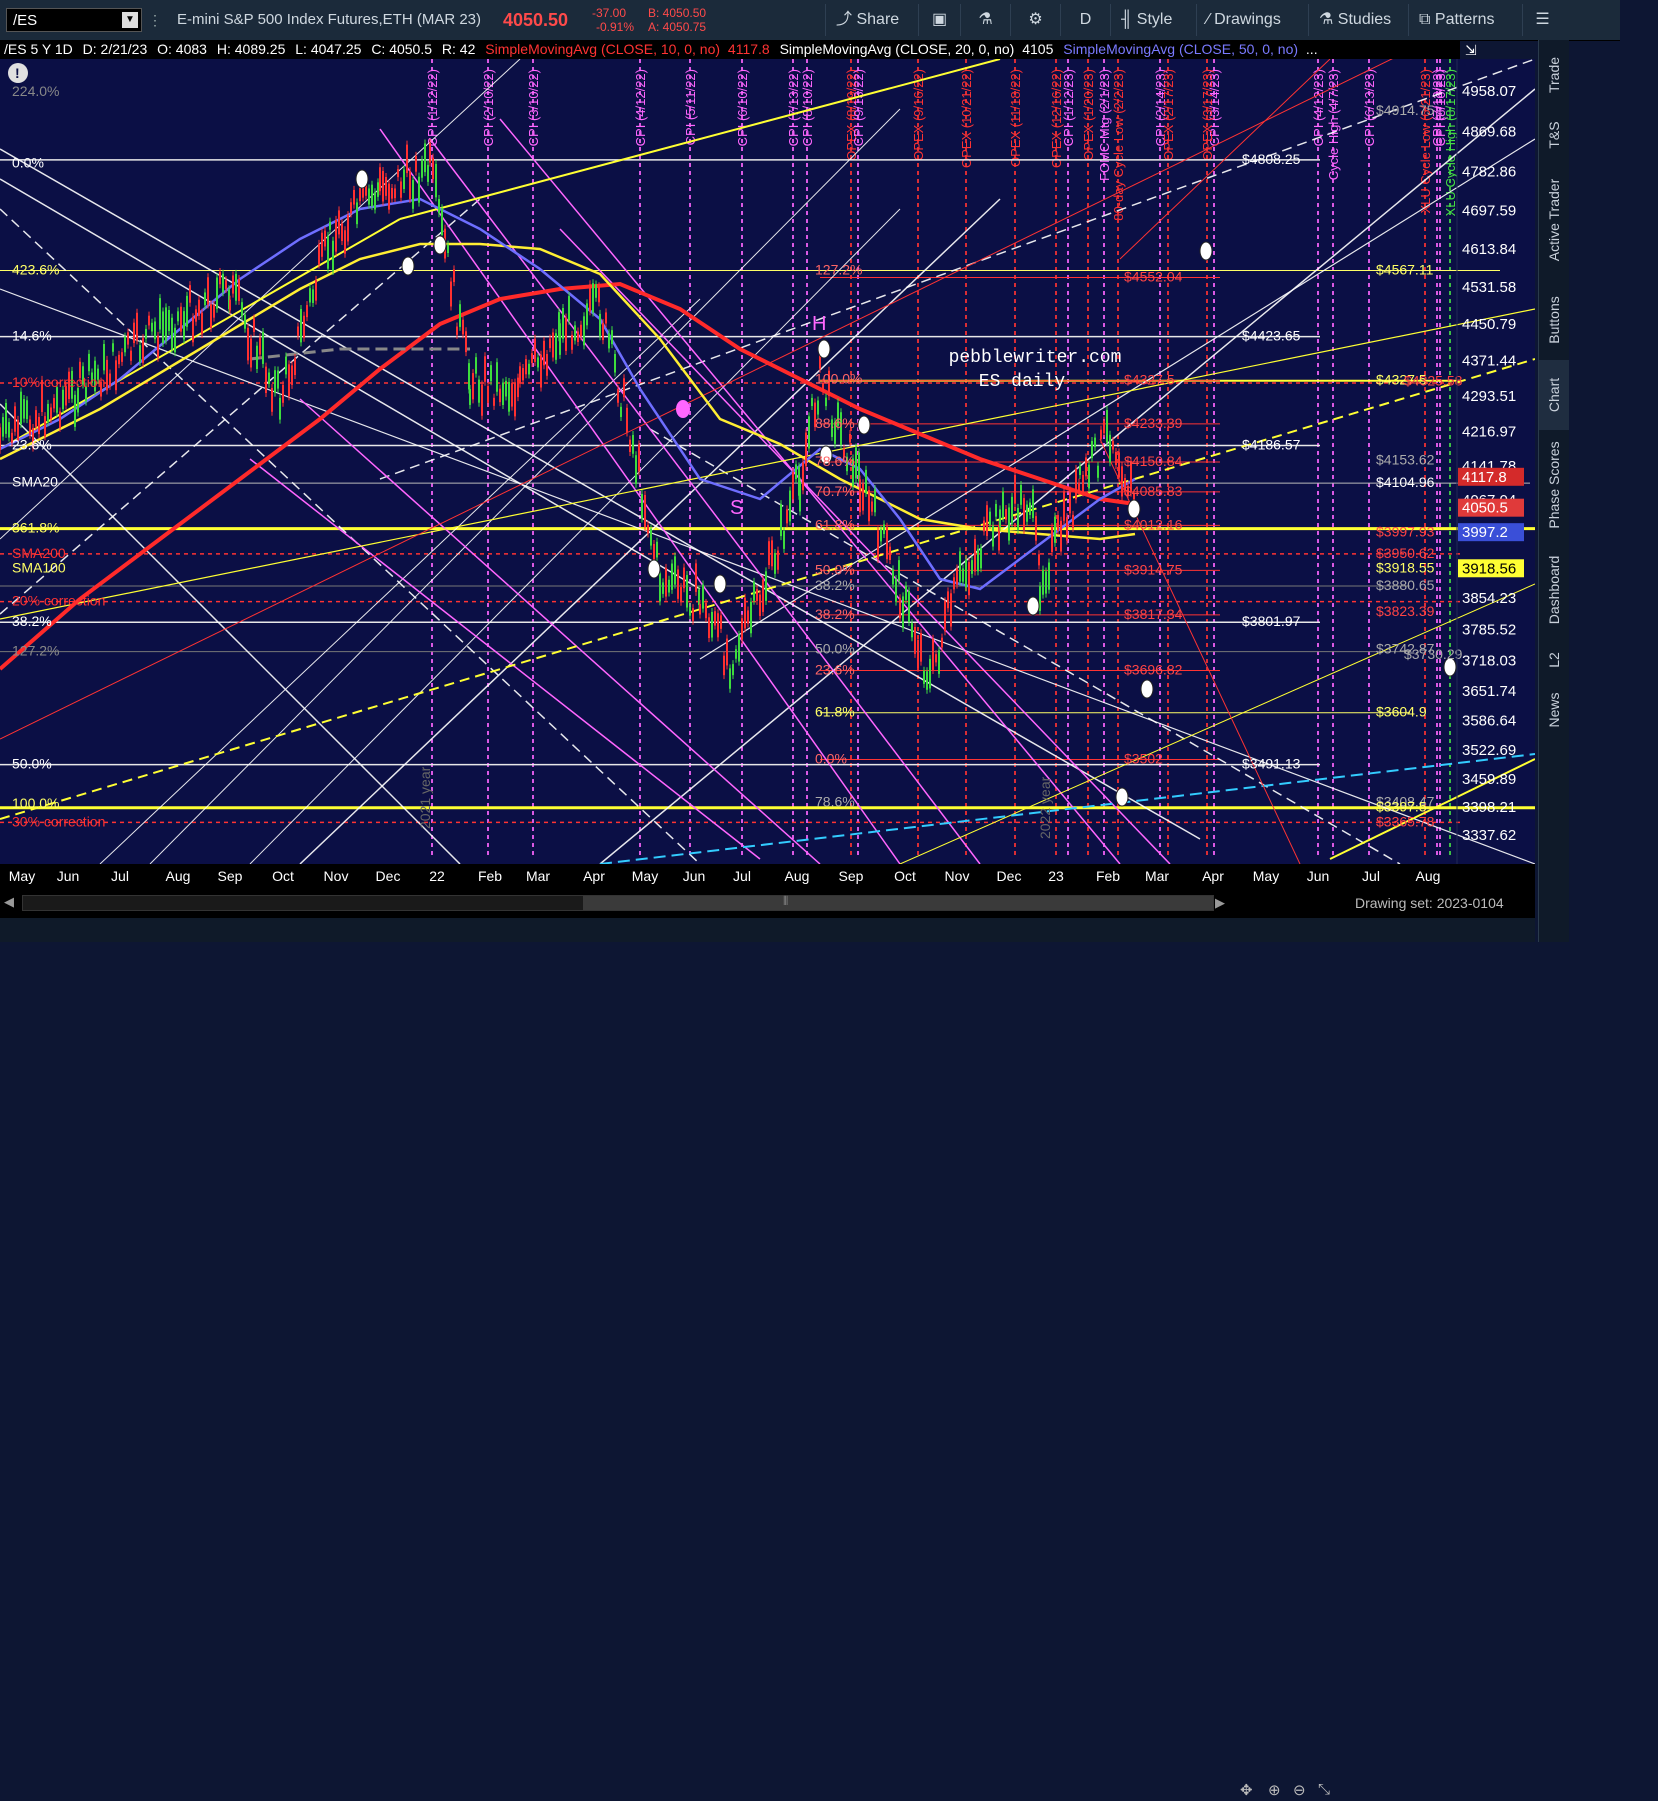 The image size is (1658, 1801). I want to click on scroll-right-icon: ▶, so click(1220, 903).